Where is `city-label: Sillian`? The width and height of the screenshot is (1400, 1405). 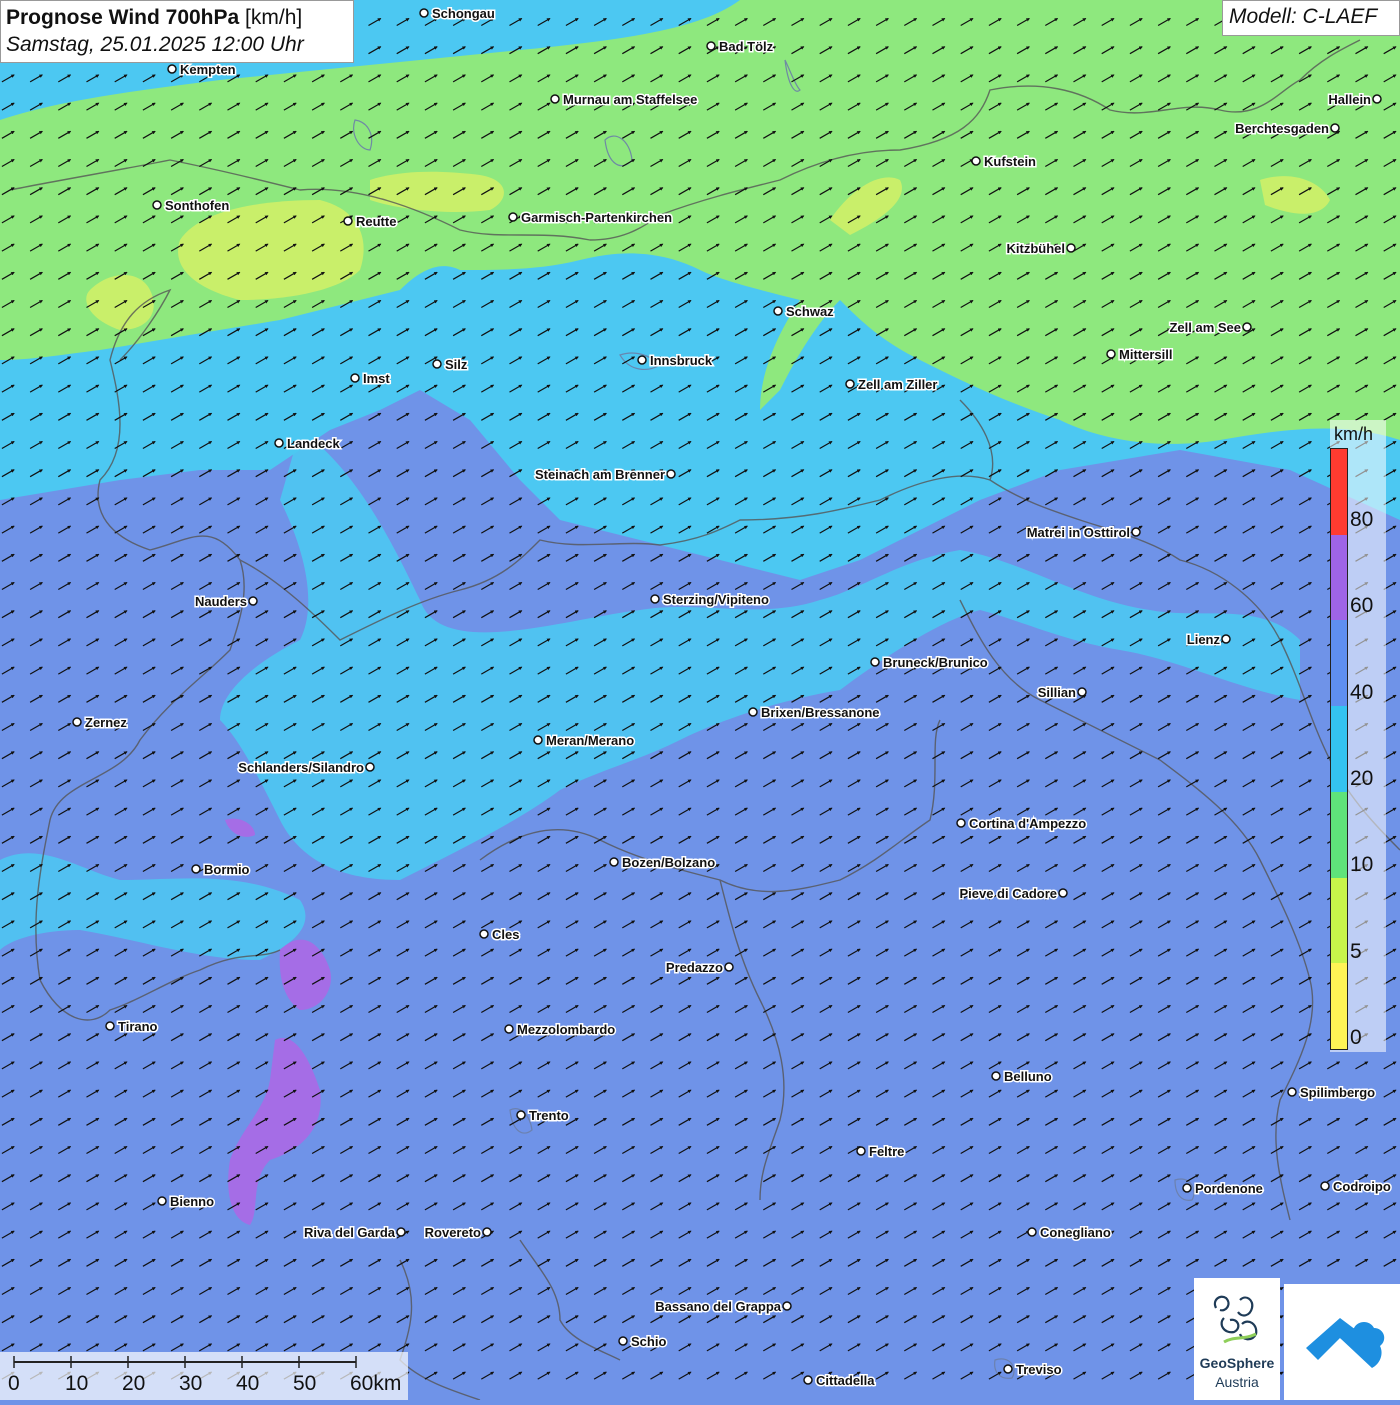 city-label: Sillian is located at coordinates (1057, 692).